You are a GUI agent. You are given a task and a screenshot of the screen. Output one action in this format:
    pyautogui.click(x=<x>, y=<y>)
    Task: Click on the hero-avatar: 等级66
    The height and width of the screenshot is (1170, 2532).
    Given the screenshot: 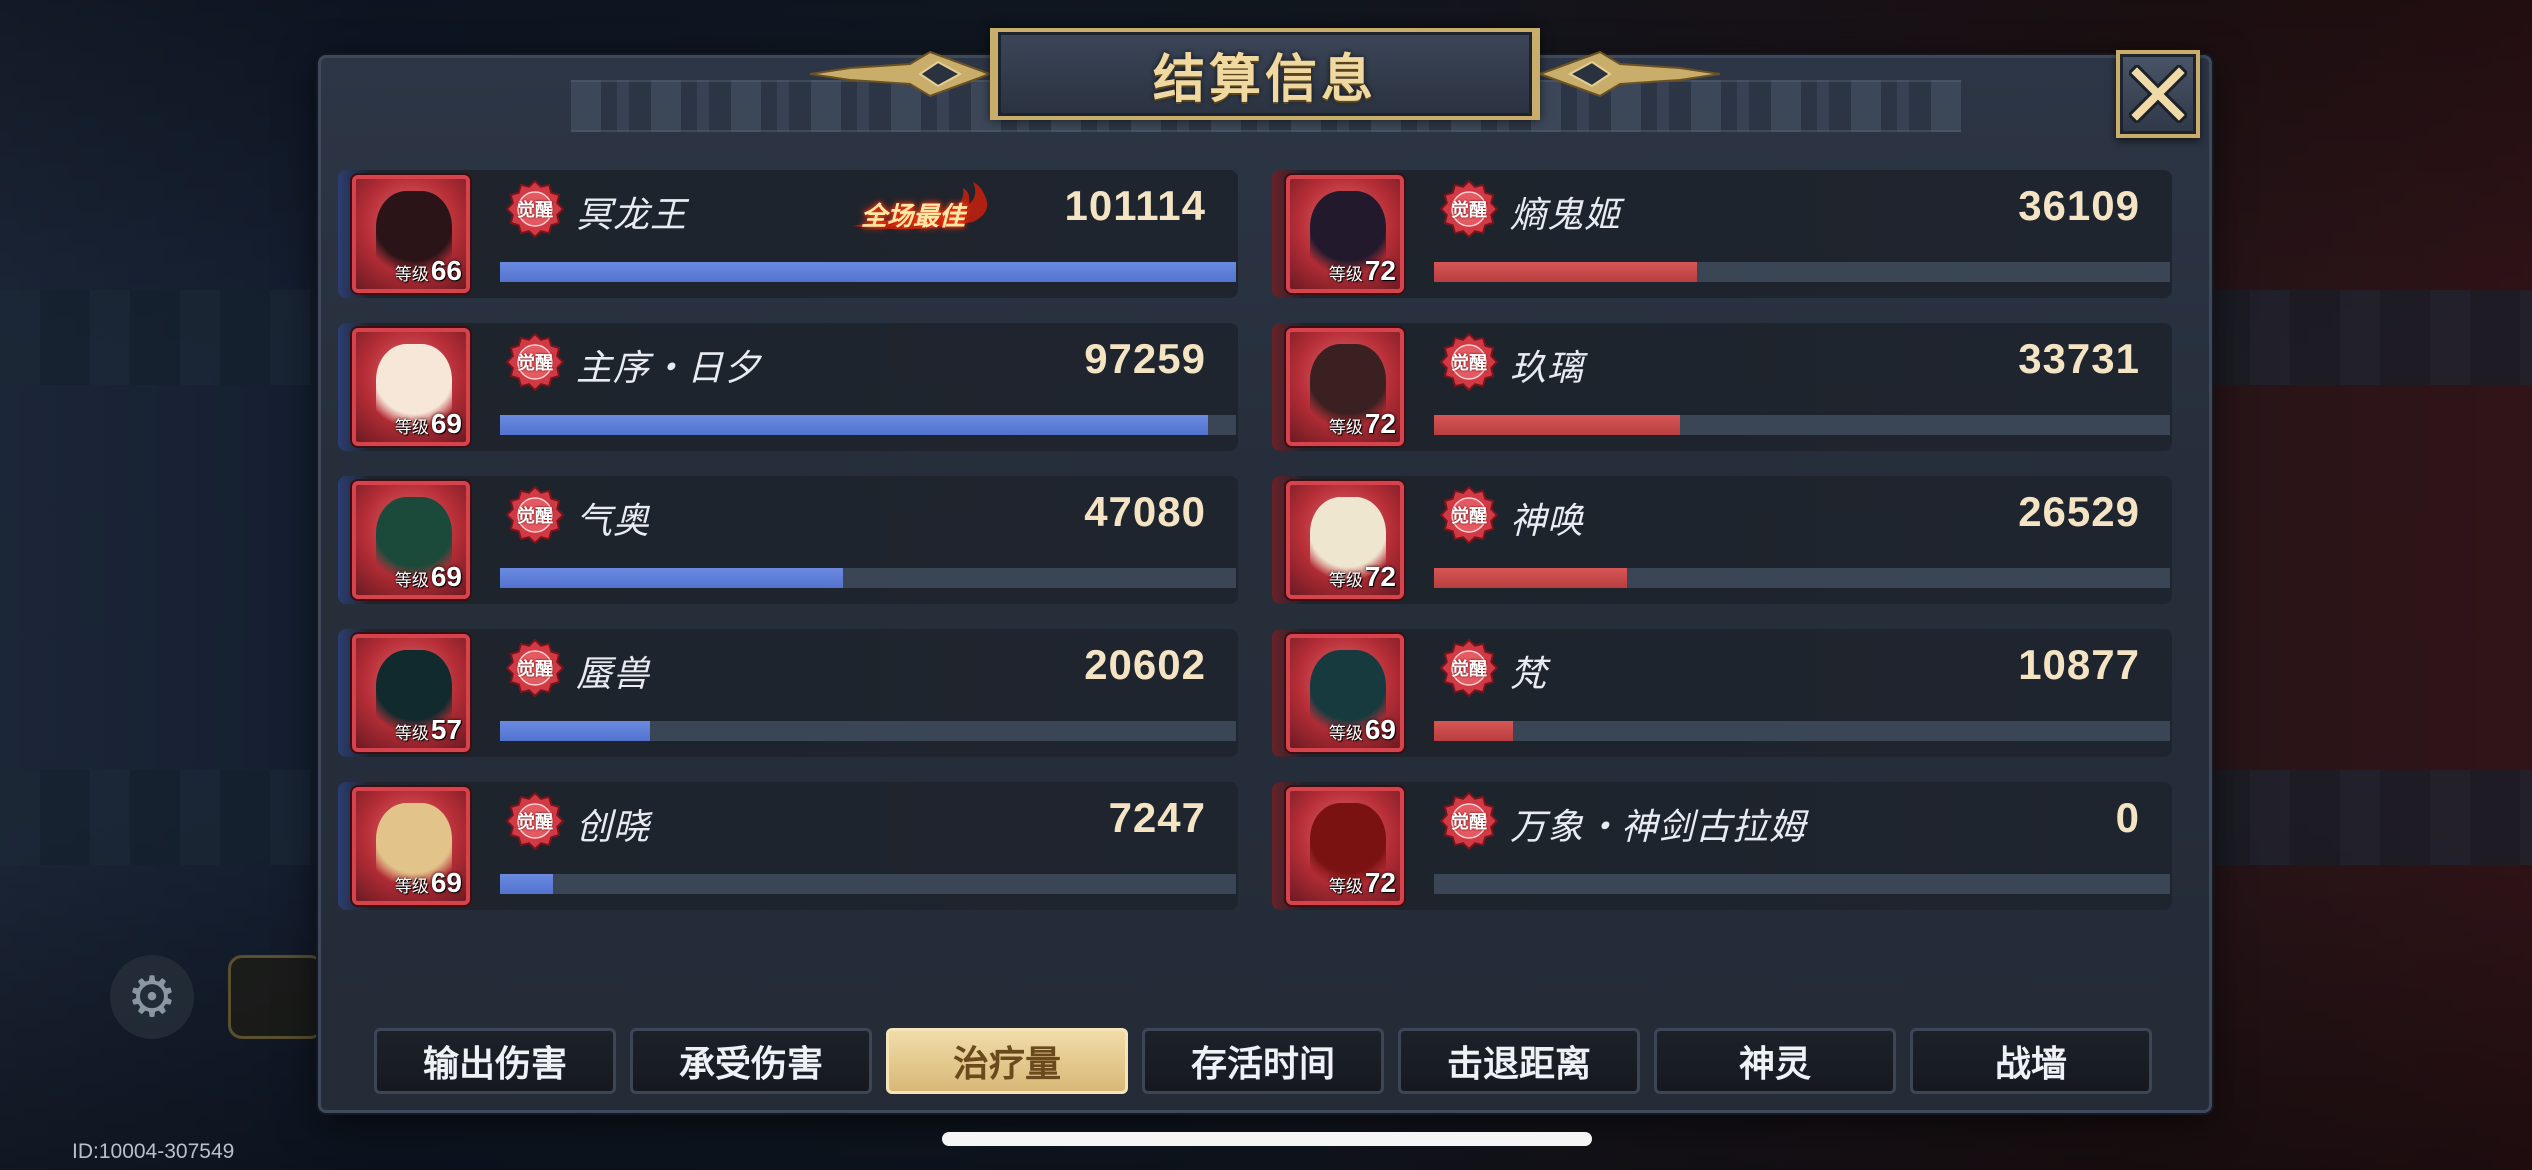 What is the action you would take?
    pyautogui.click(x=411, y=234)
    